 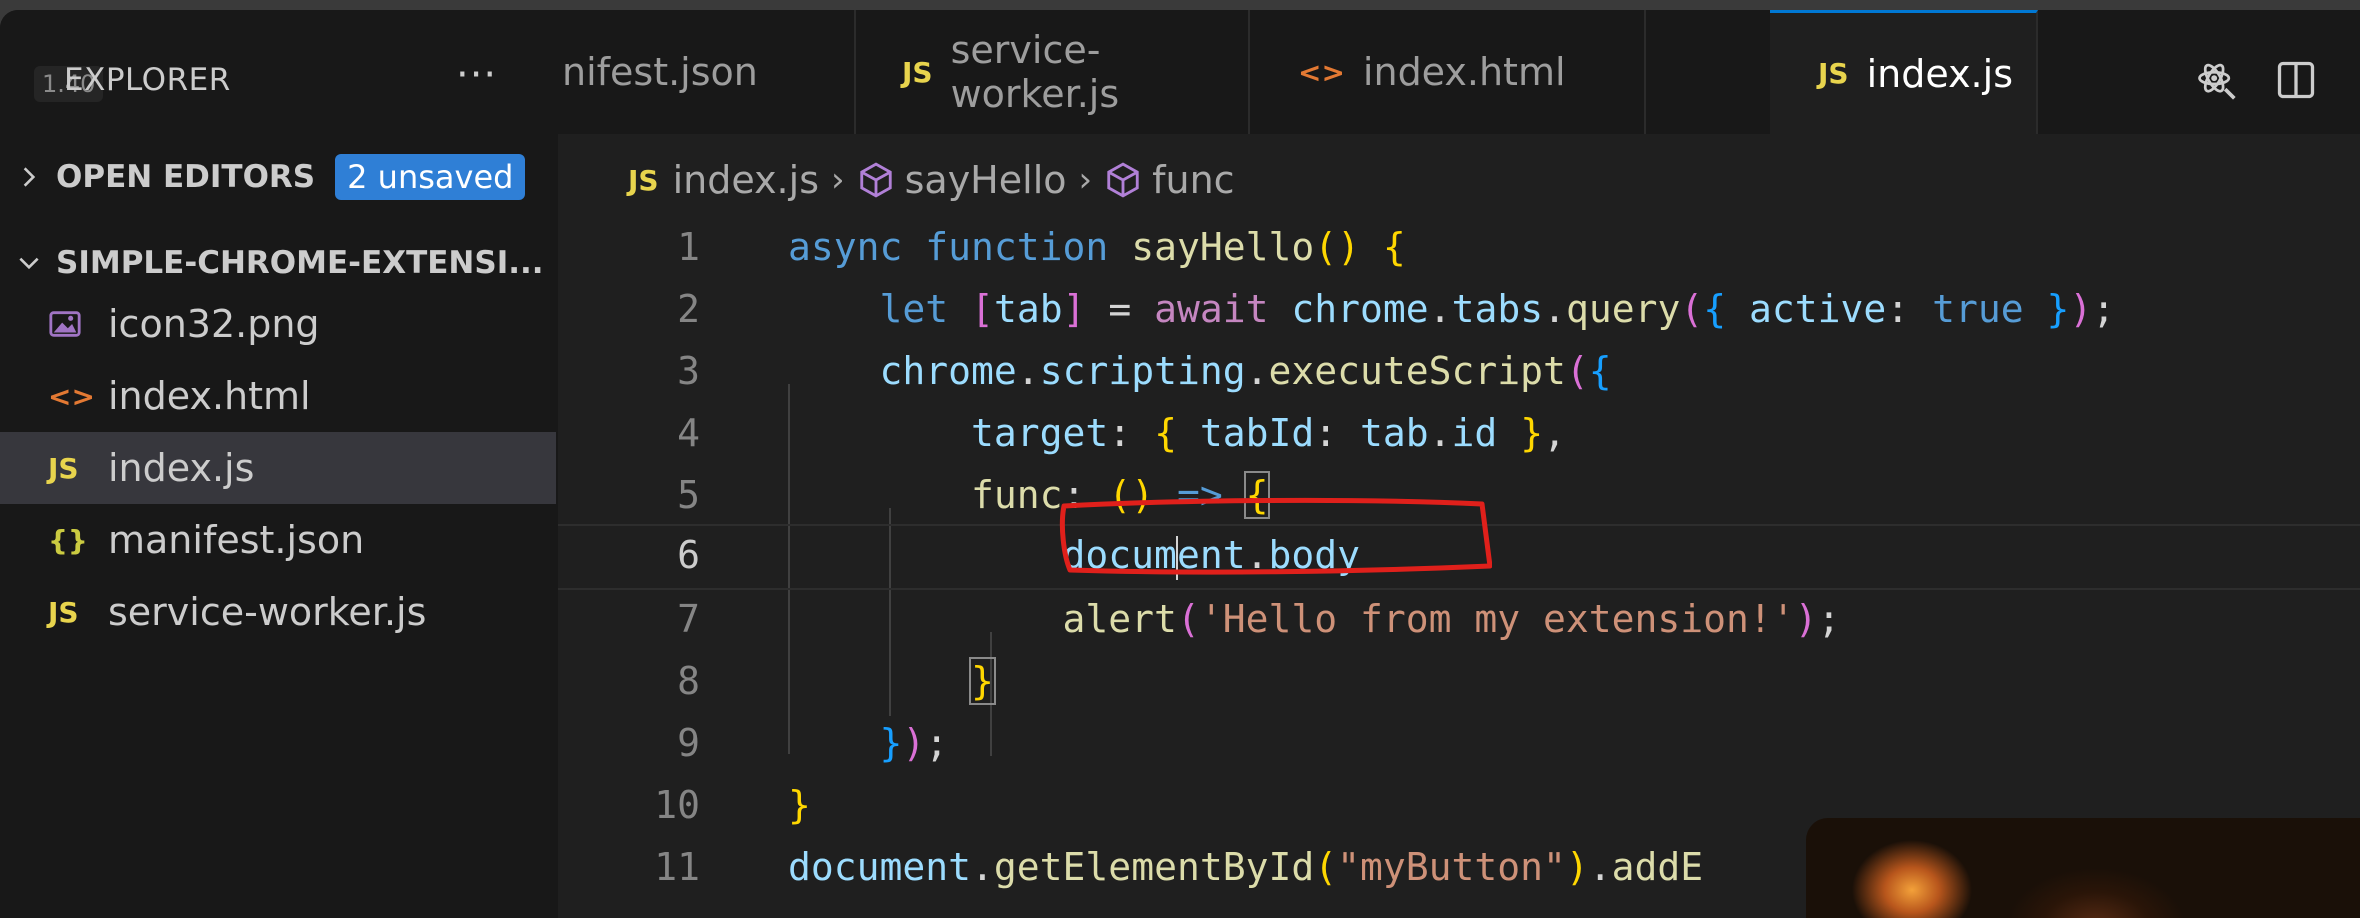 What do you see at coordinates (660, 72) in the screenshot?
I see `tab-label: nifest.json` at bounding box center [660, 72].